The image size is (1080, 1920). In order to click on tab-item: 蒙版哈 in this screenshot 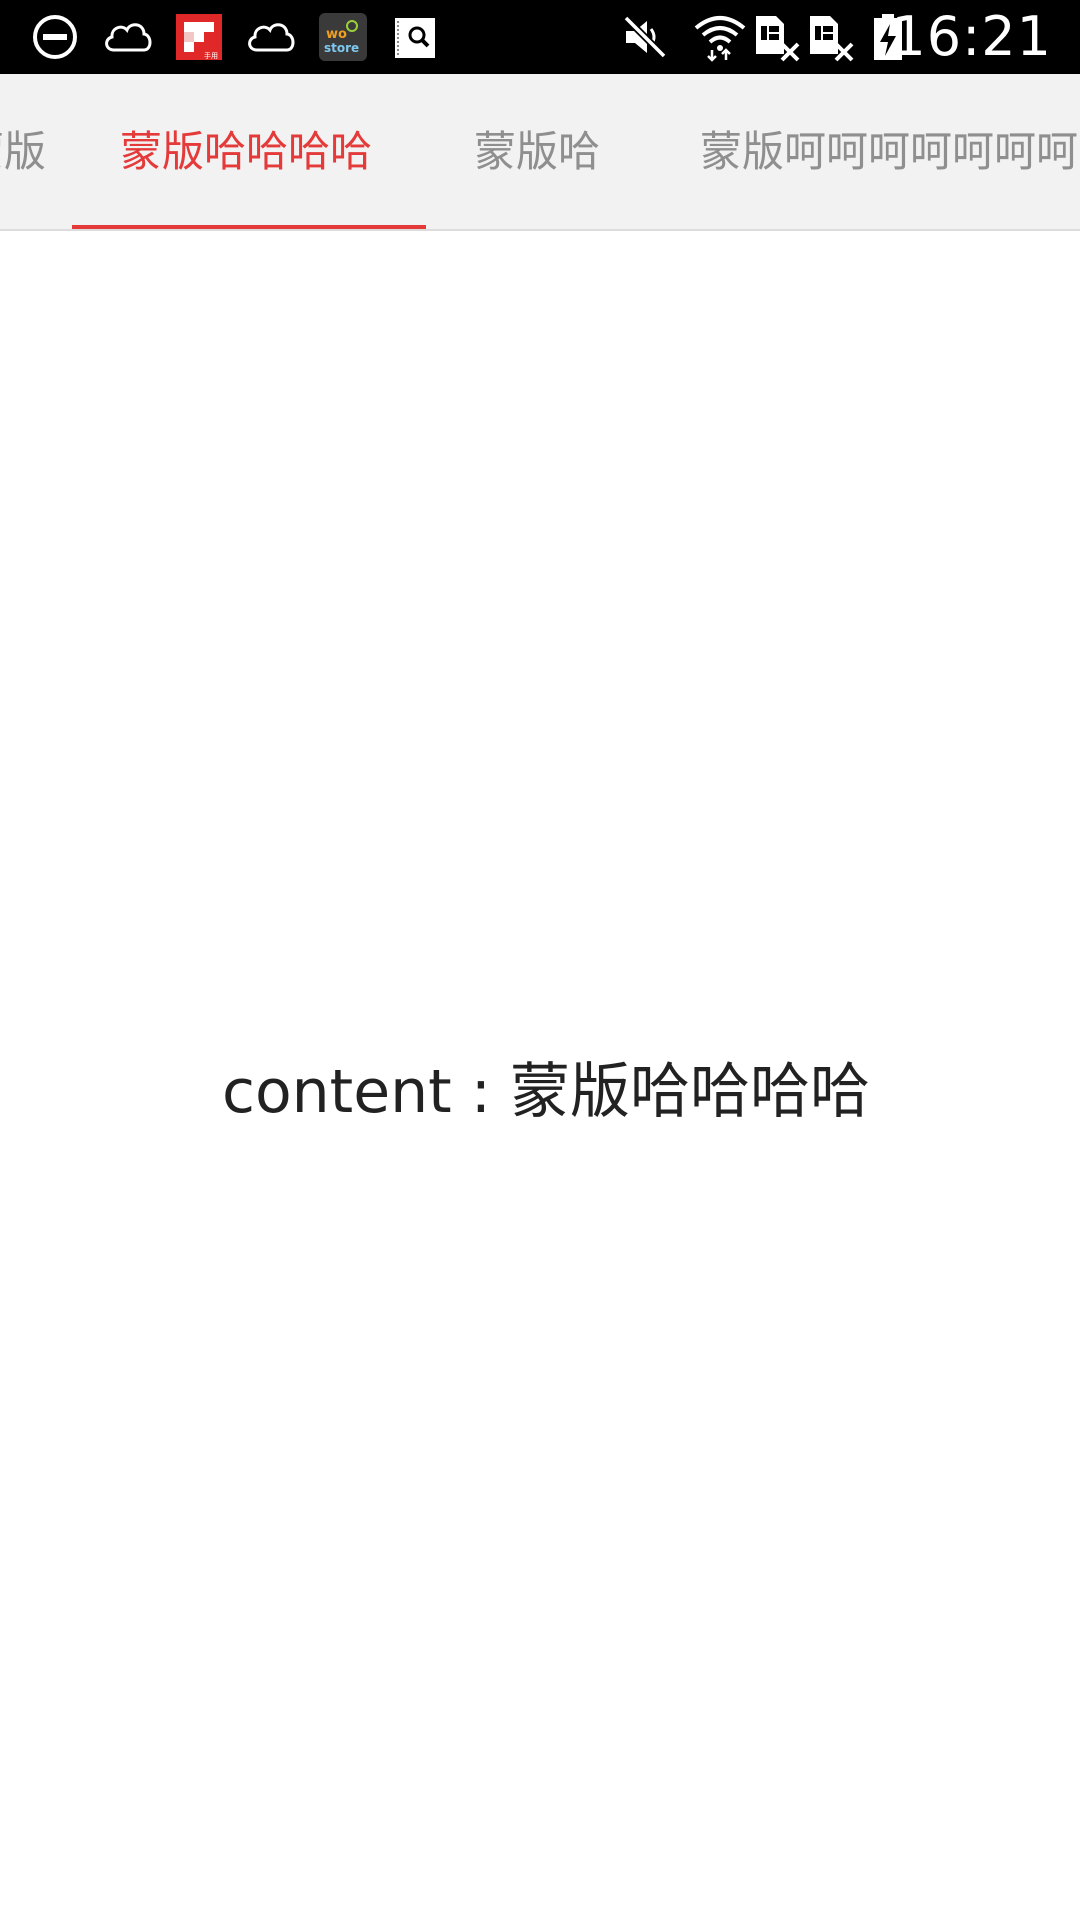, I will do `click(537, 151)`.